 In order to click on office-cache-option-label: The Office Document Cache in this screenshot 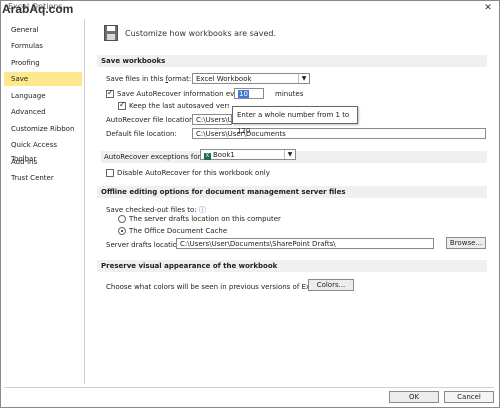, I will do `click(178, 231)`.